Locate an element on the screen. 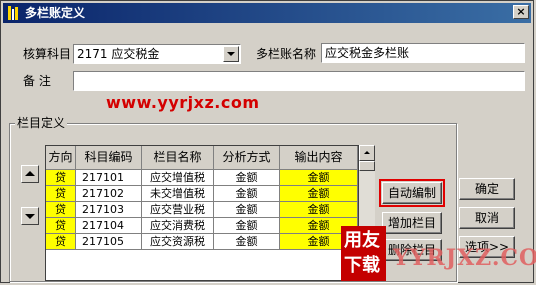  logo-glyph-top: 用友 is located at coordinates (362, 240).